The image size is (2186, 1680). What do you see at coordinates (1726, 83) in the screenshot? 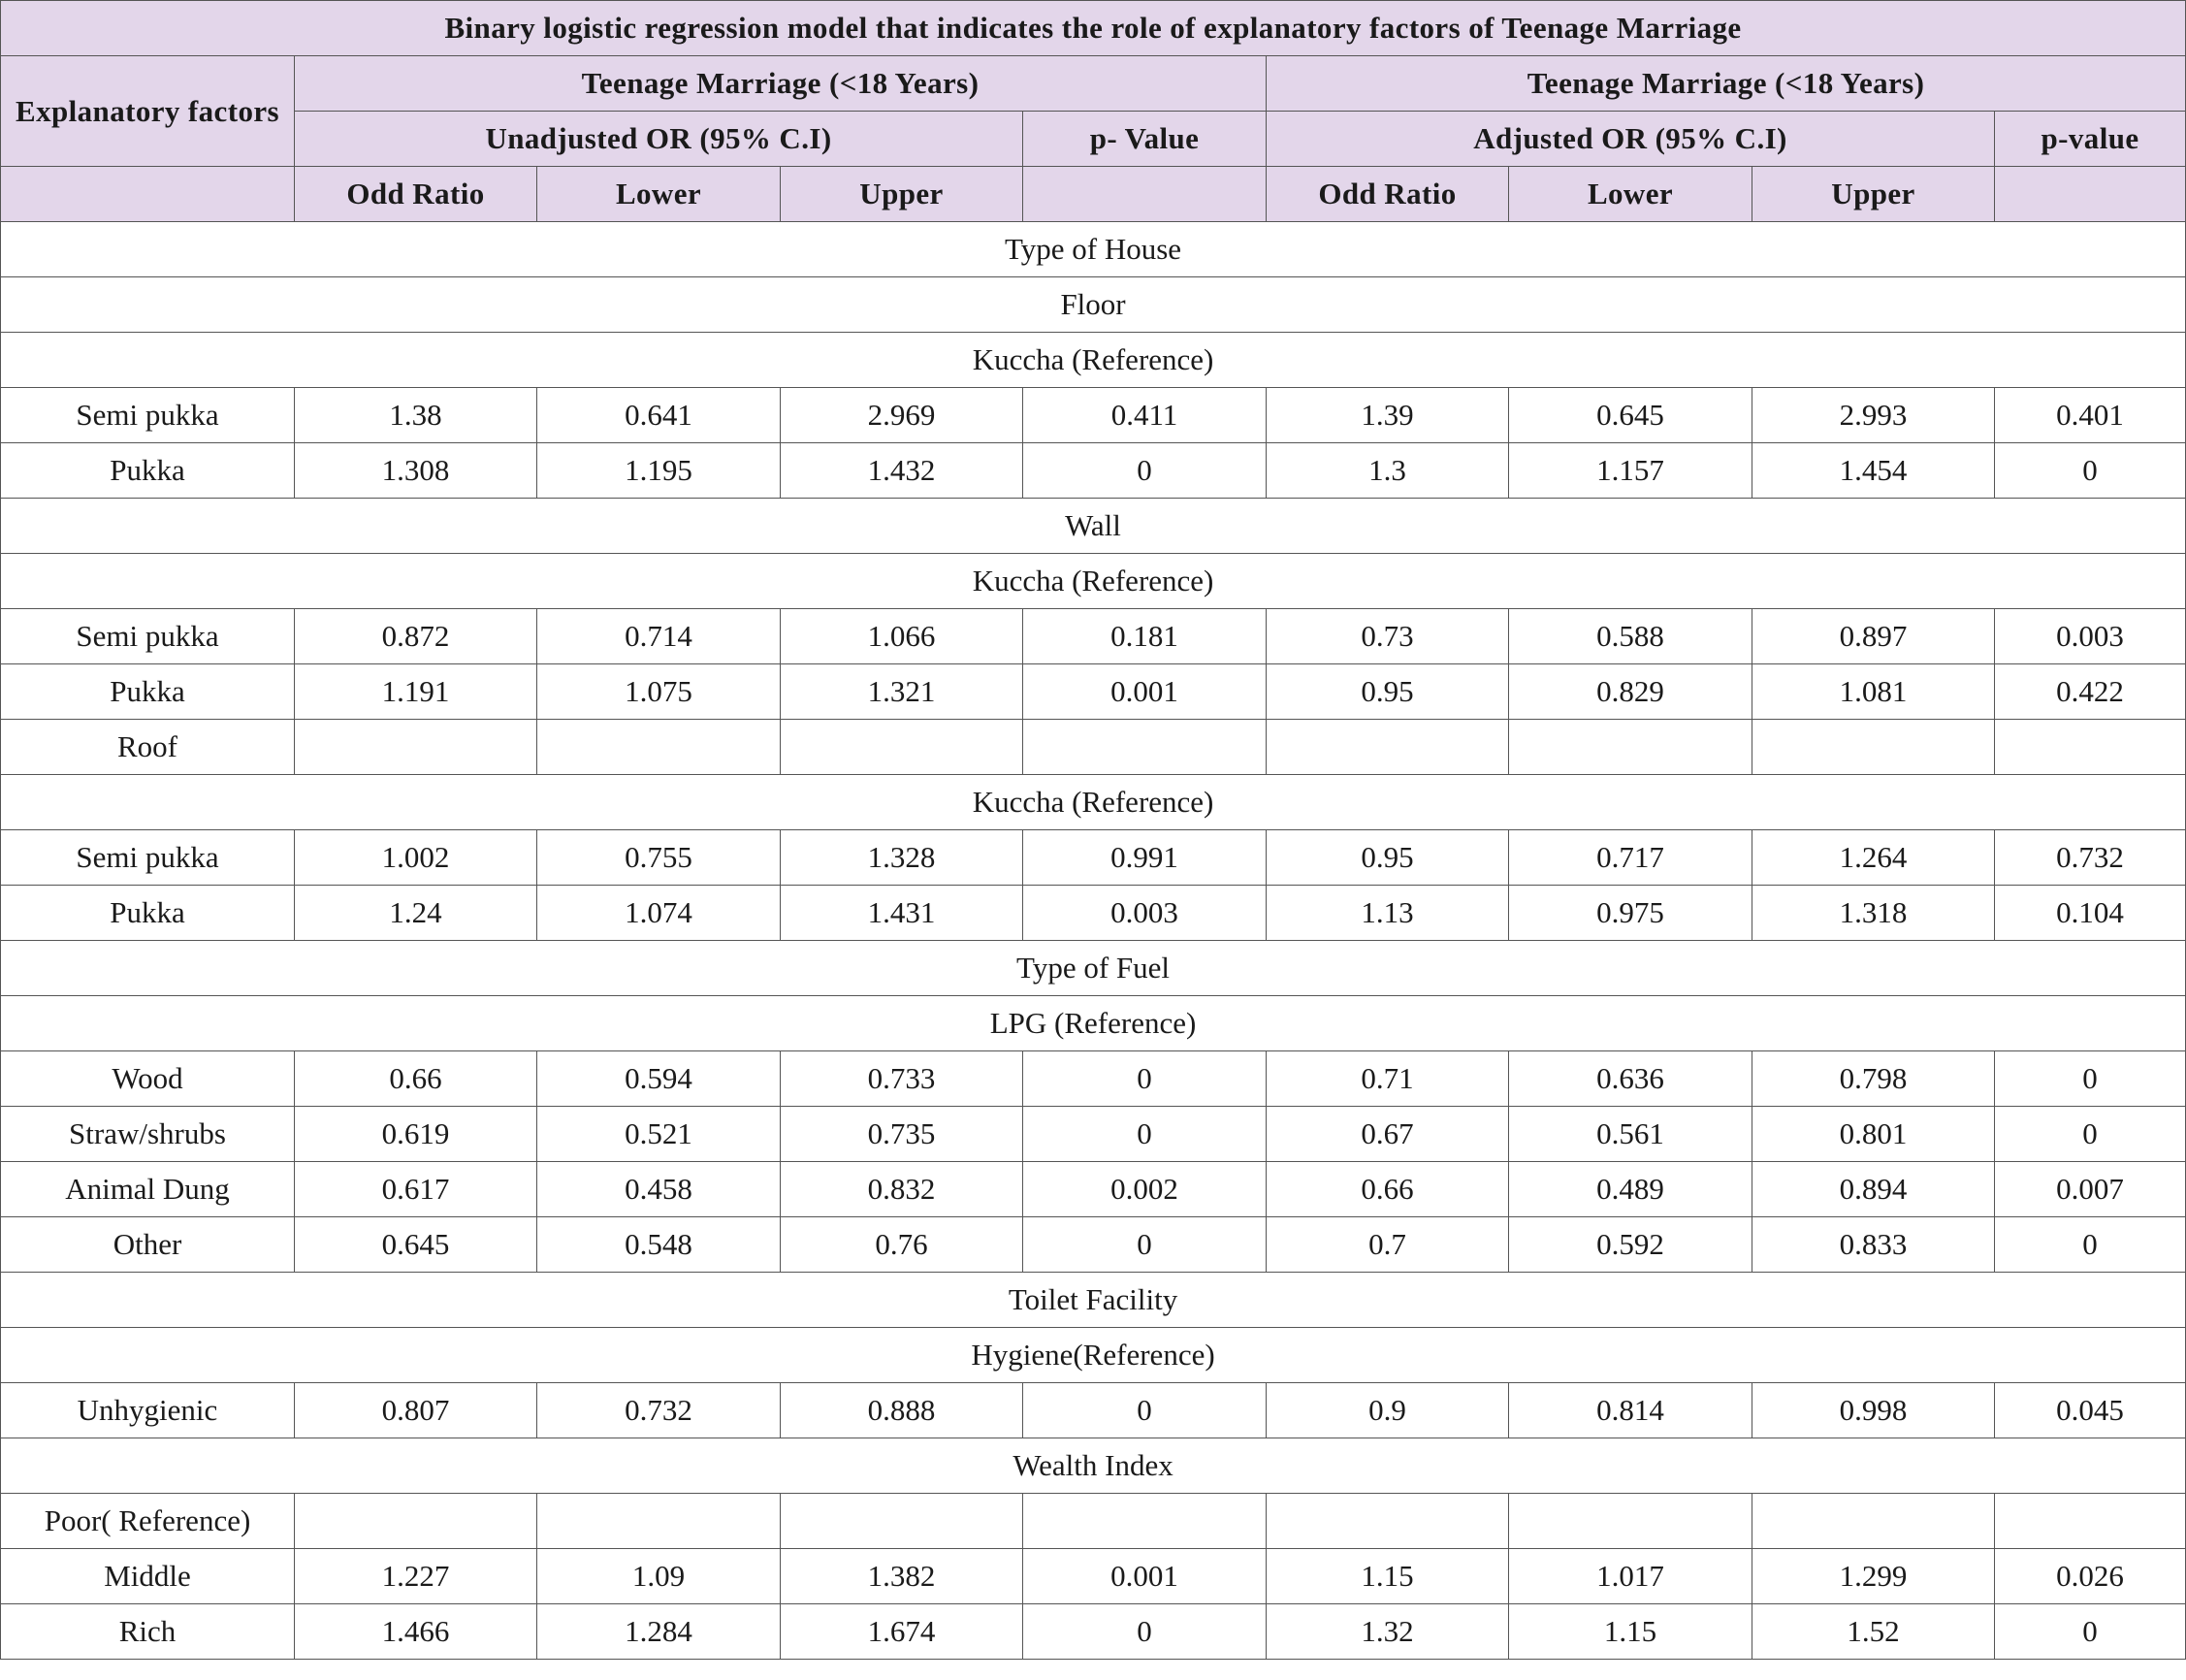
I see `header-group-adjusted: Teenage Marriage (<18 Years)` at bounding box center [1726, 83].